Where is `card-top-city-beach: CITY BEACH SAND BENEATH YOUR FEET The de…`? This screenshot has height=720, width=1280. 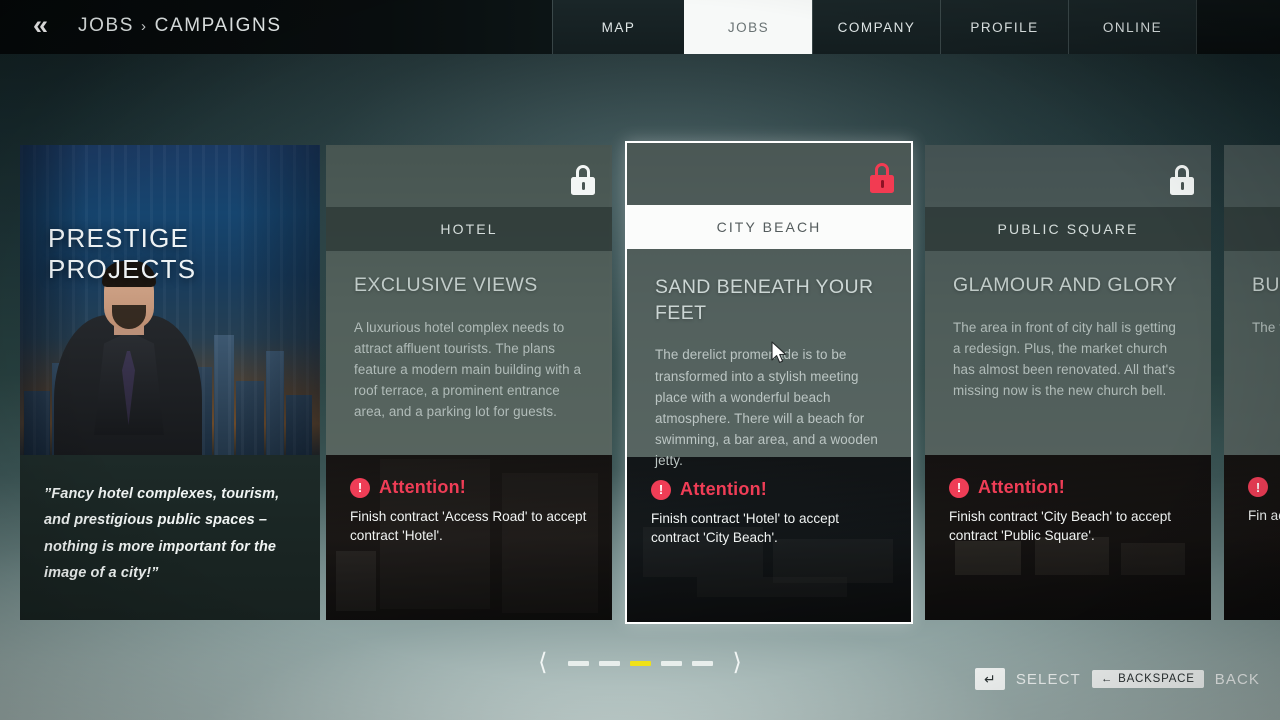
card-top-city-beach: CITY BEACH SAND BENEATH YOUR FEET The de… is located at coordinates (769, 305).